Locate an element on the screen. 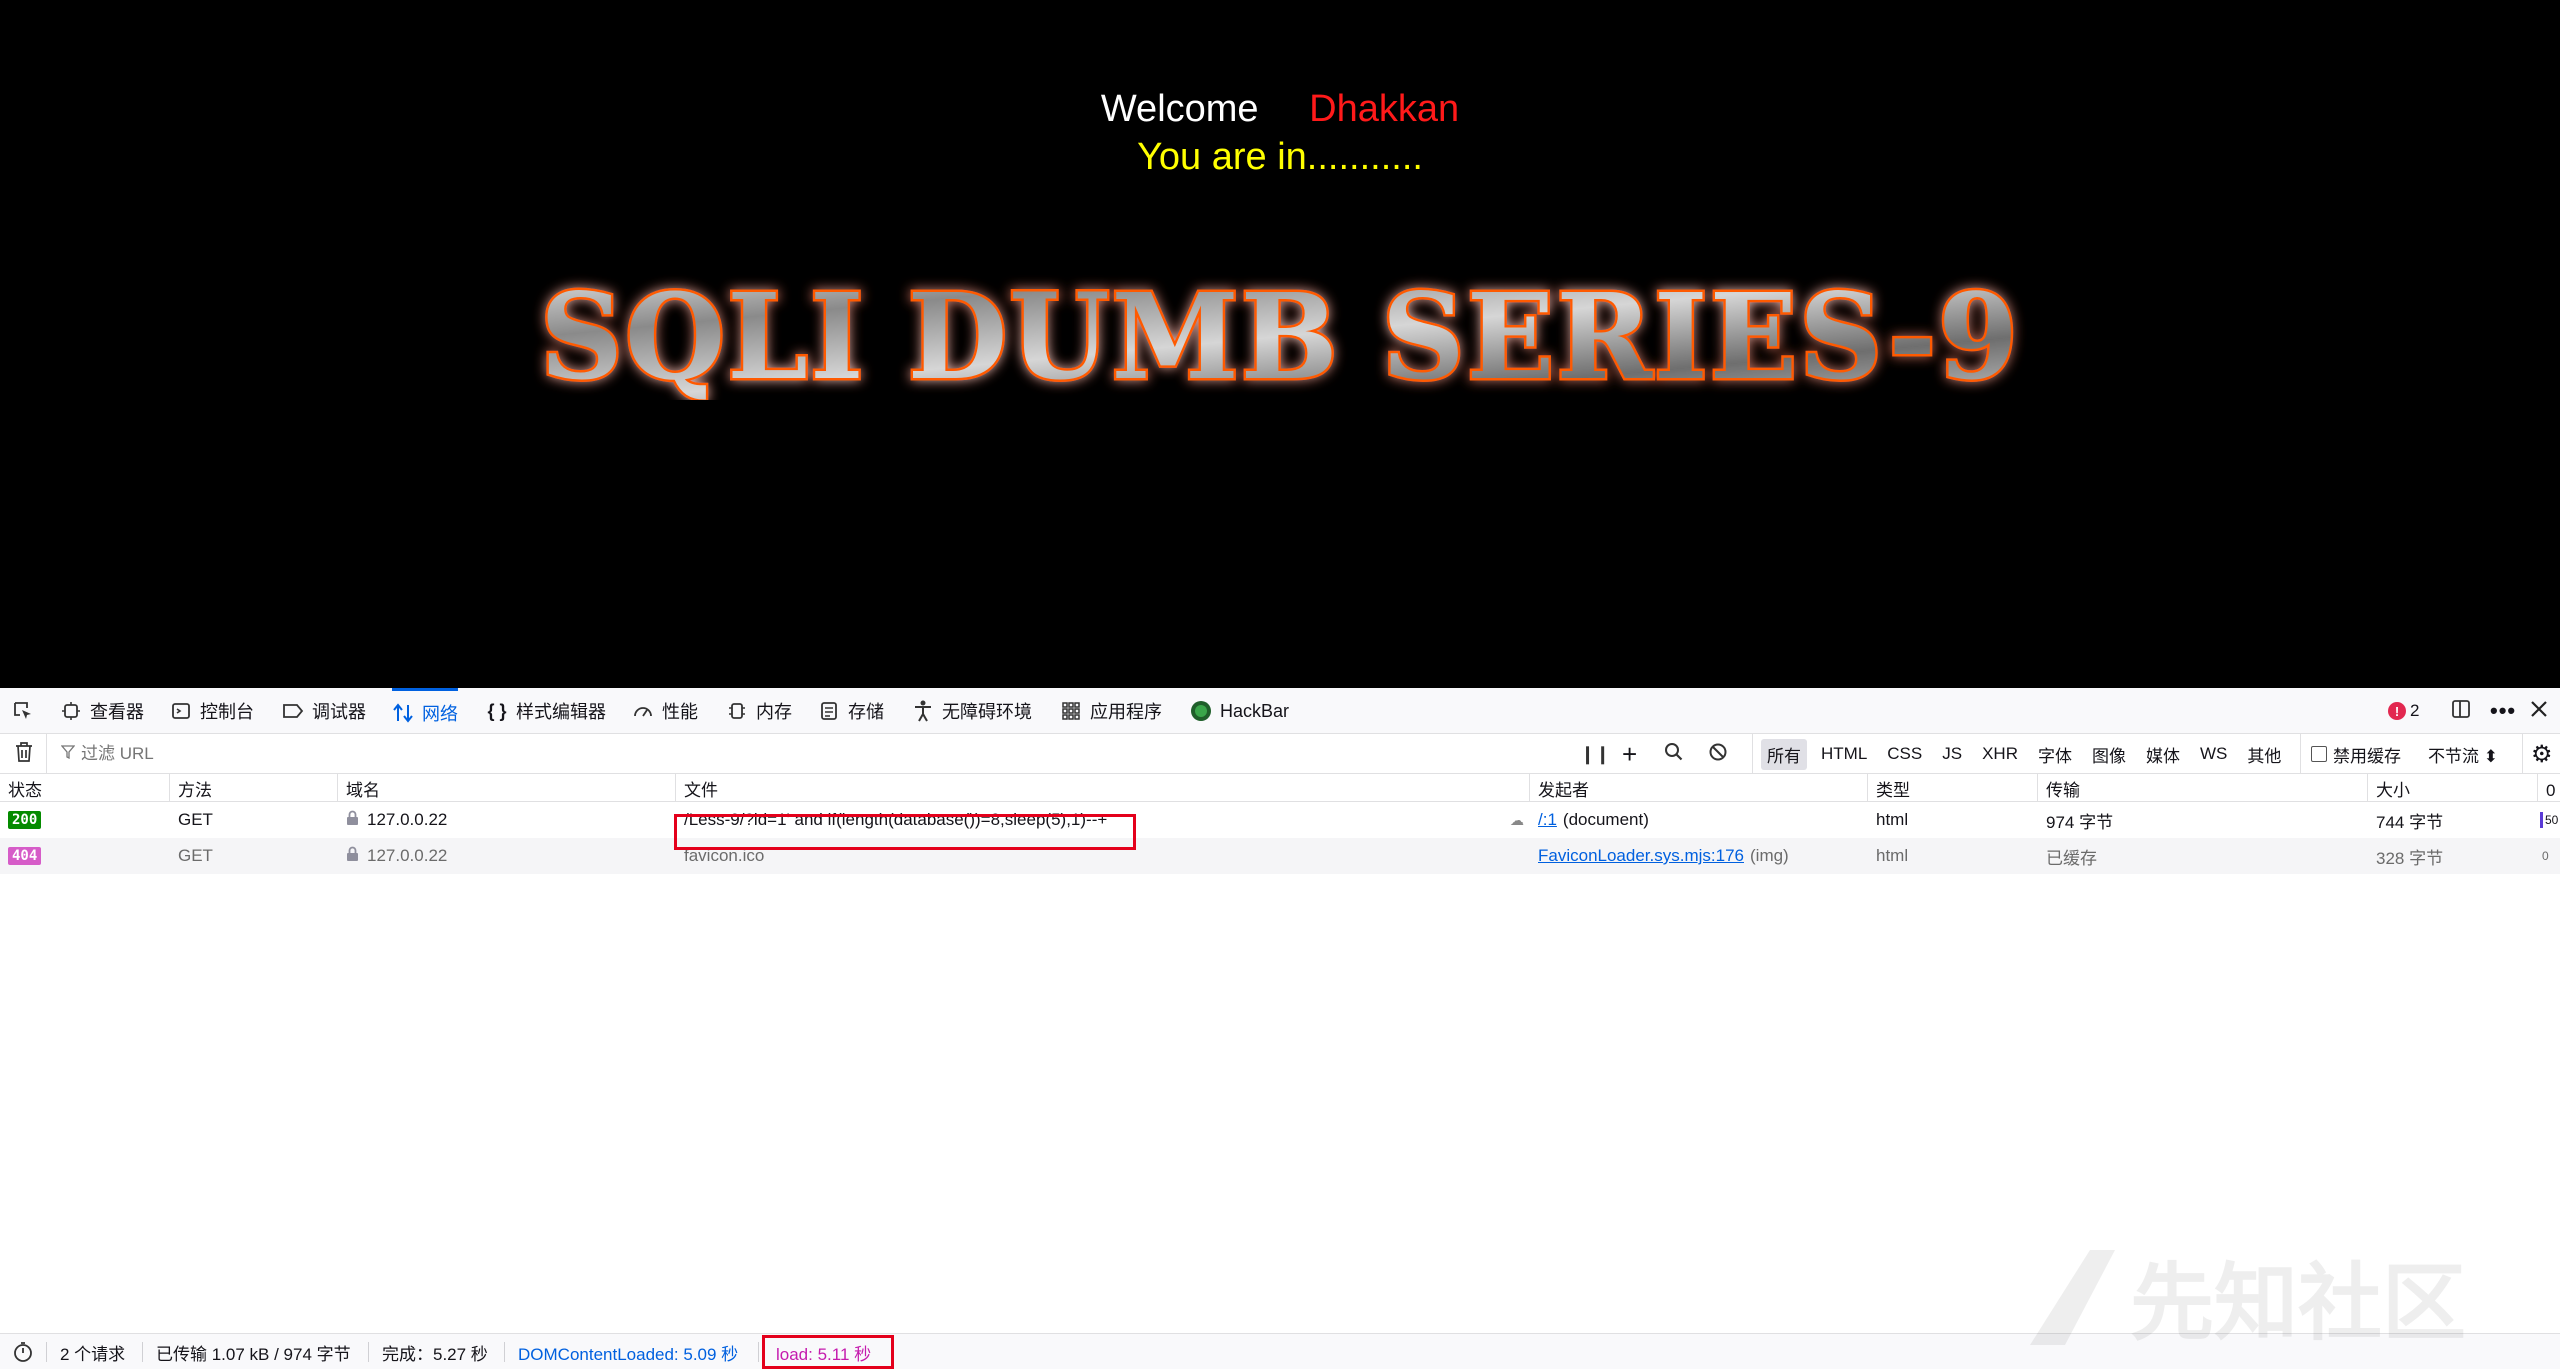 This screenshot has height=1370, width=2560. block-button is located at coordinates (1718, 754).